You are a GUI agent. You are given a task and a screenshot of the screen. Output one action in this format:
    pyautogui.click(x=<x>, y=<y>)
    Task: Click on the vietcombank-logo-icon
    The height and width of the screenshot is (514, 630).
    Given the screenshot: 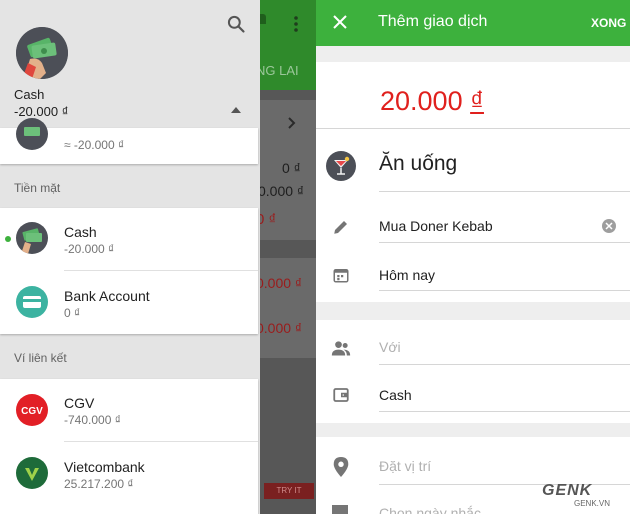 What is the action you would take?
    pyautogui.click(x=32, y=473)
    